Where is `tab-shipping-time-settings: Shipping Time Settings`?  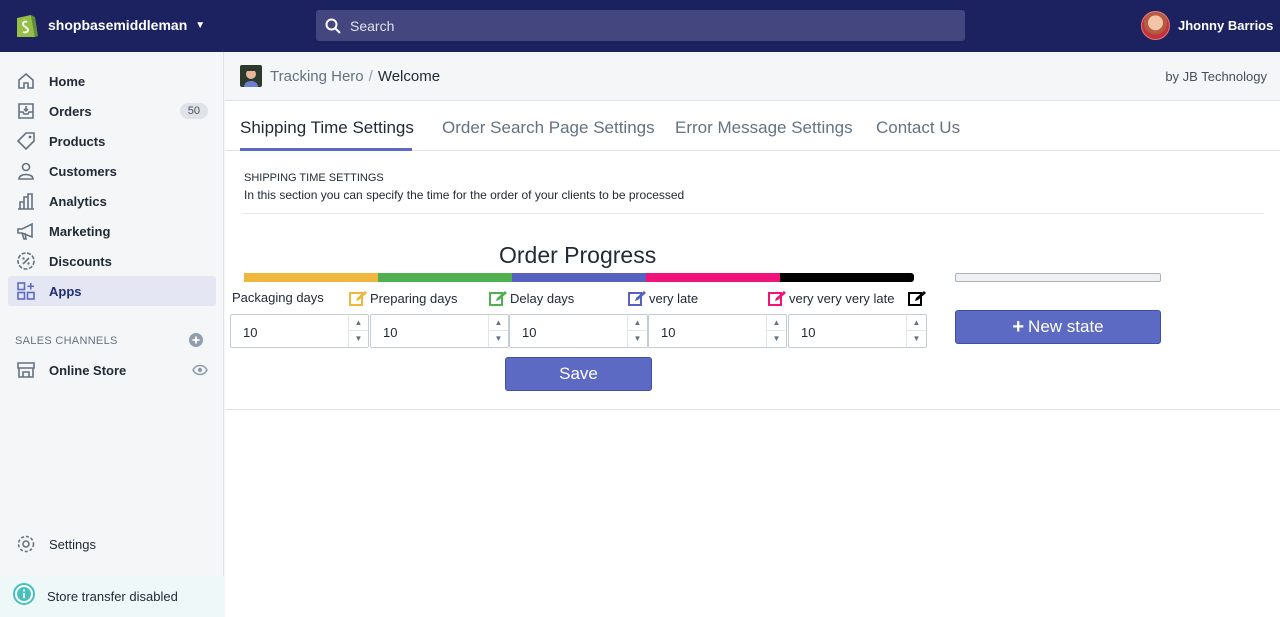
tab-shipping-time-settings: Shipping Time Settings is located at coordinates (327, 128).